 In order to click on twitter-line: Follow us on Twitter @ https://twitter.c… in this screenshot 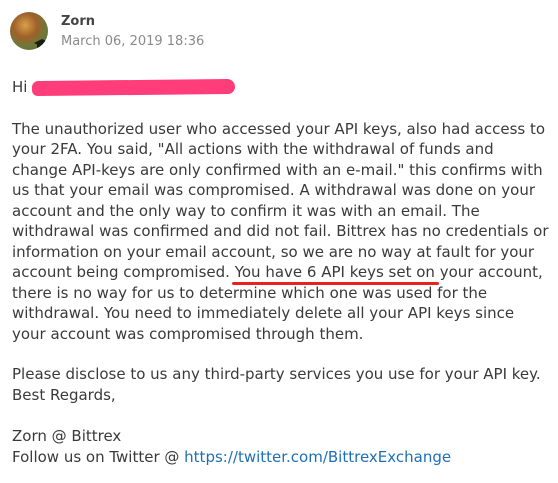, I will do `click(282, 457)`.